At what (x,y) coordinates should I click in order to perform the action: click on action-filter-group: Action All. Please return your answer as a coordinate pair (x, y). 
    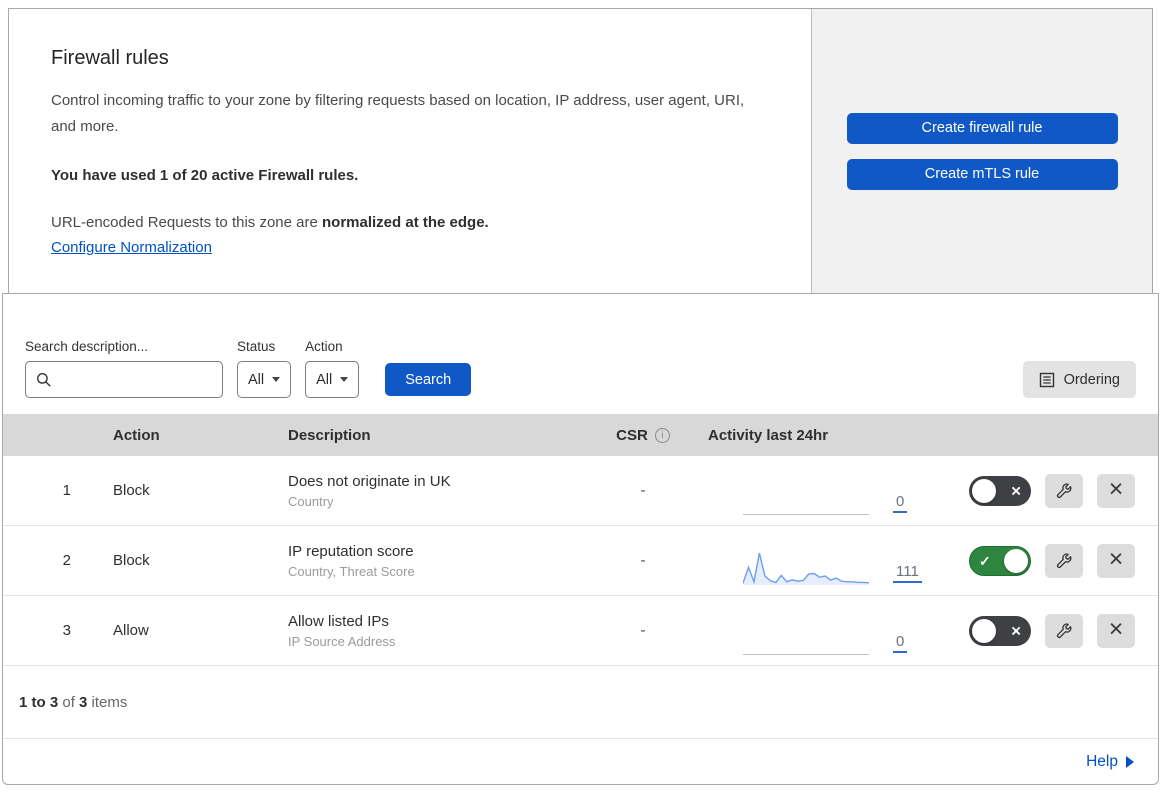
    Looking at the image, I should click on (332, 368).